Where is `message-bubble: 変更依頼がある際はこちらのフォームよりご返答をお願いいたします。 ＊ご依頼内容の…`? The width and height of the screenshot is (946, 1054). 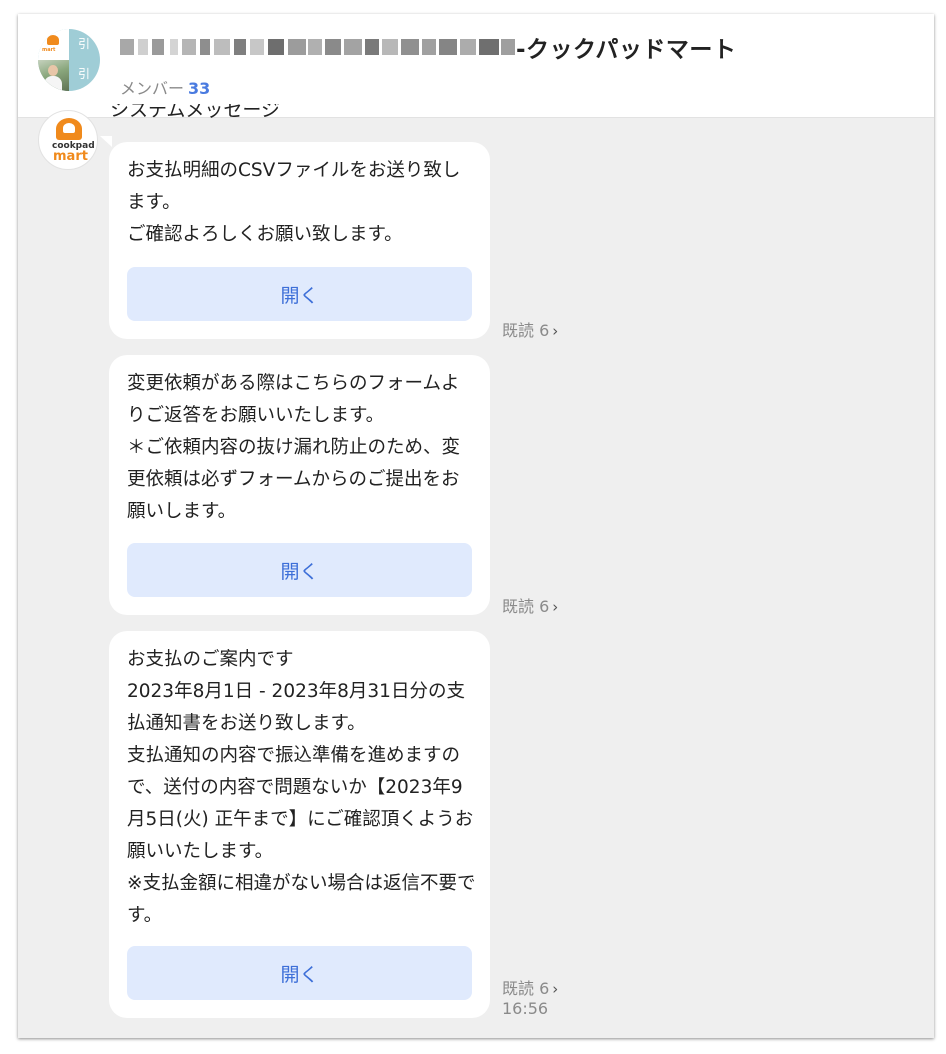
message-bubble: 変更依頼がある際はこちらのフォームよりご返答をお願いいたします。 ＊ご依頼内容の… is located at coordinates (299, 485).